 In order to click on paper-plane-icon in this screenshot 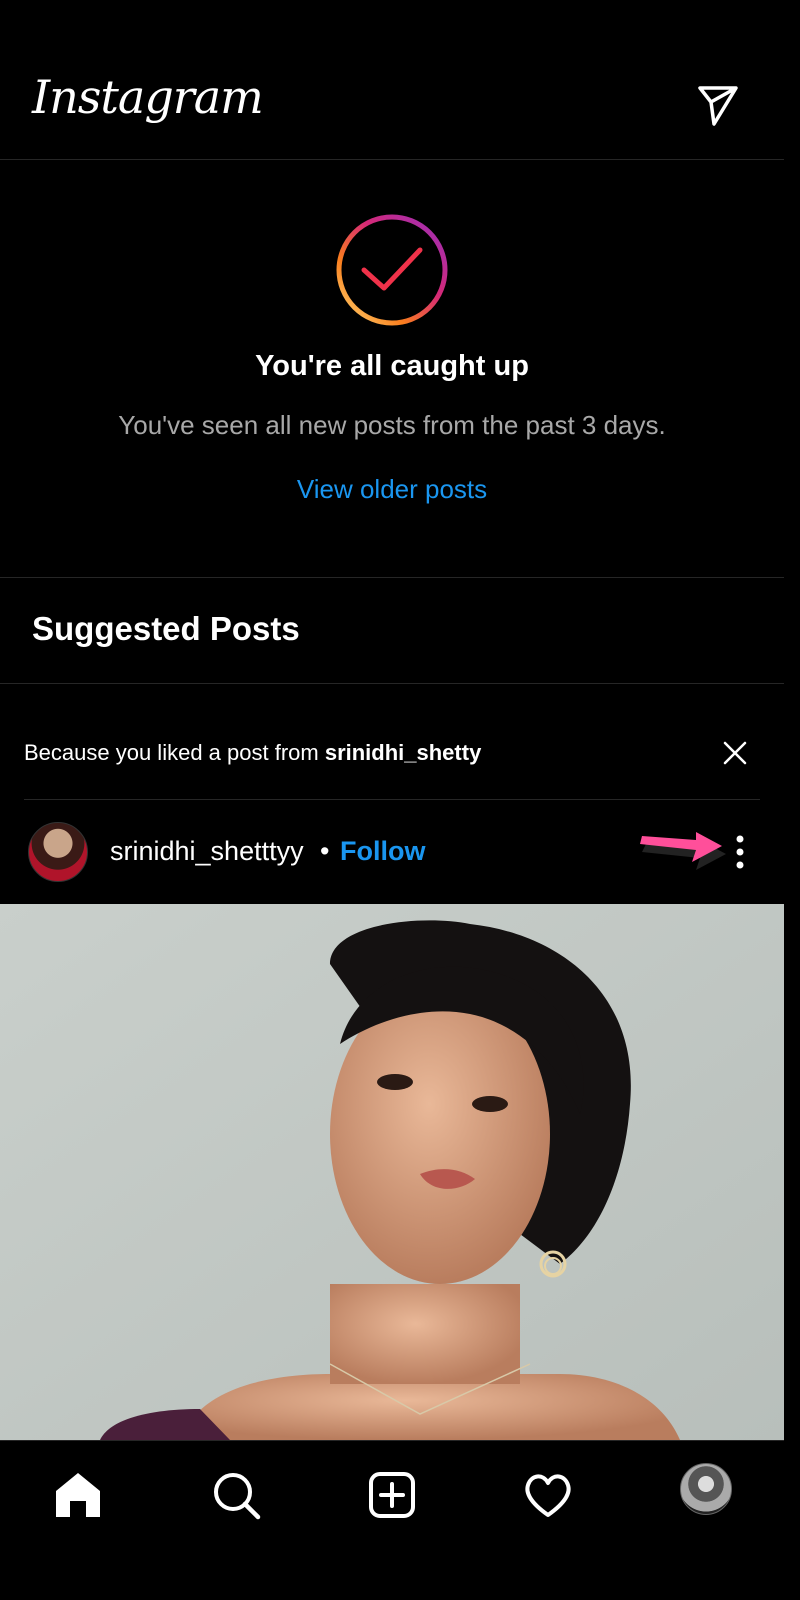, I will do `click(718, 104)`.